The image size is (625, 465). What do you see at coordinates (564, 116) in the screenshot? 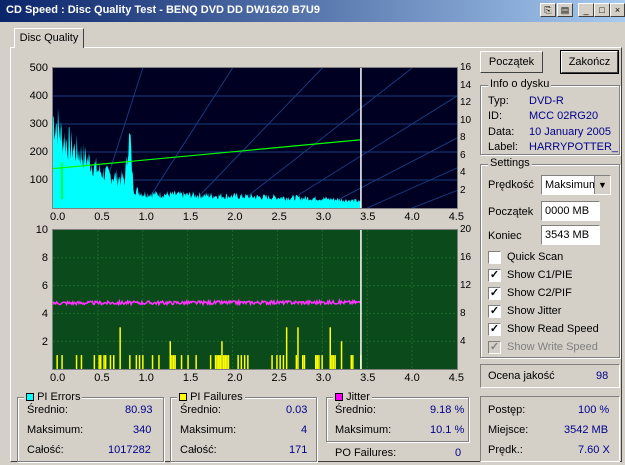
I see `id-value: MCC 02RG20` at bounding box center [564, 116].